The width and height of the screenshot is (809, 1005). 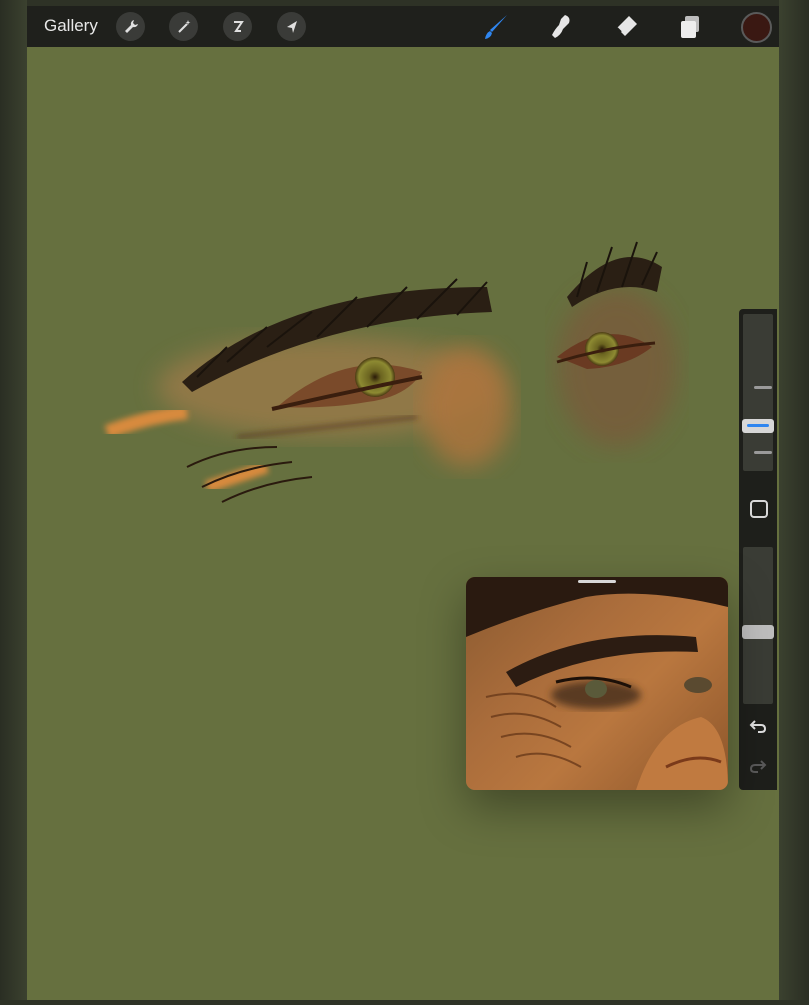 I want to click on reference-image-window, so click(x=597, y=683).